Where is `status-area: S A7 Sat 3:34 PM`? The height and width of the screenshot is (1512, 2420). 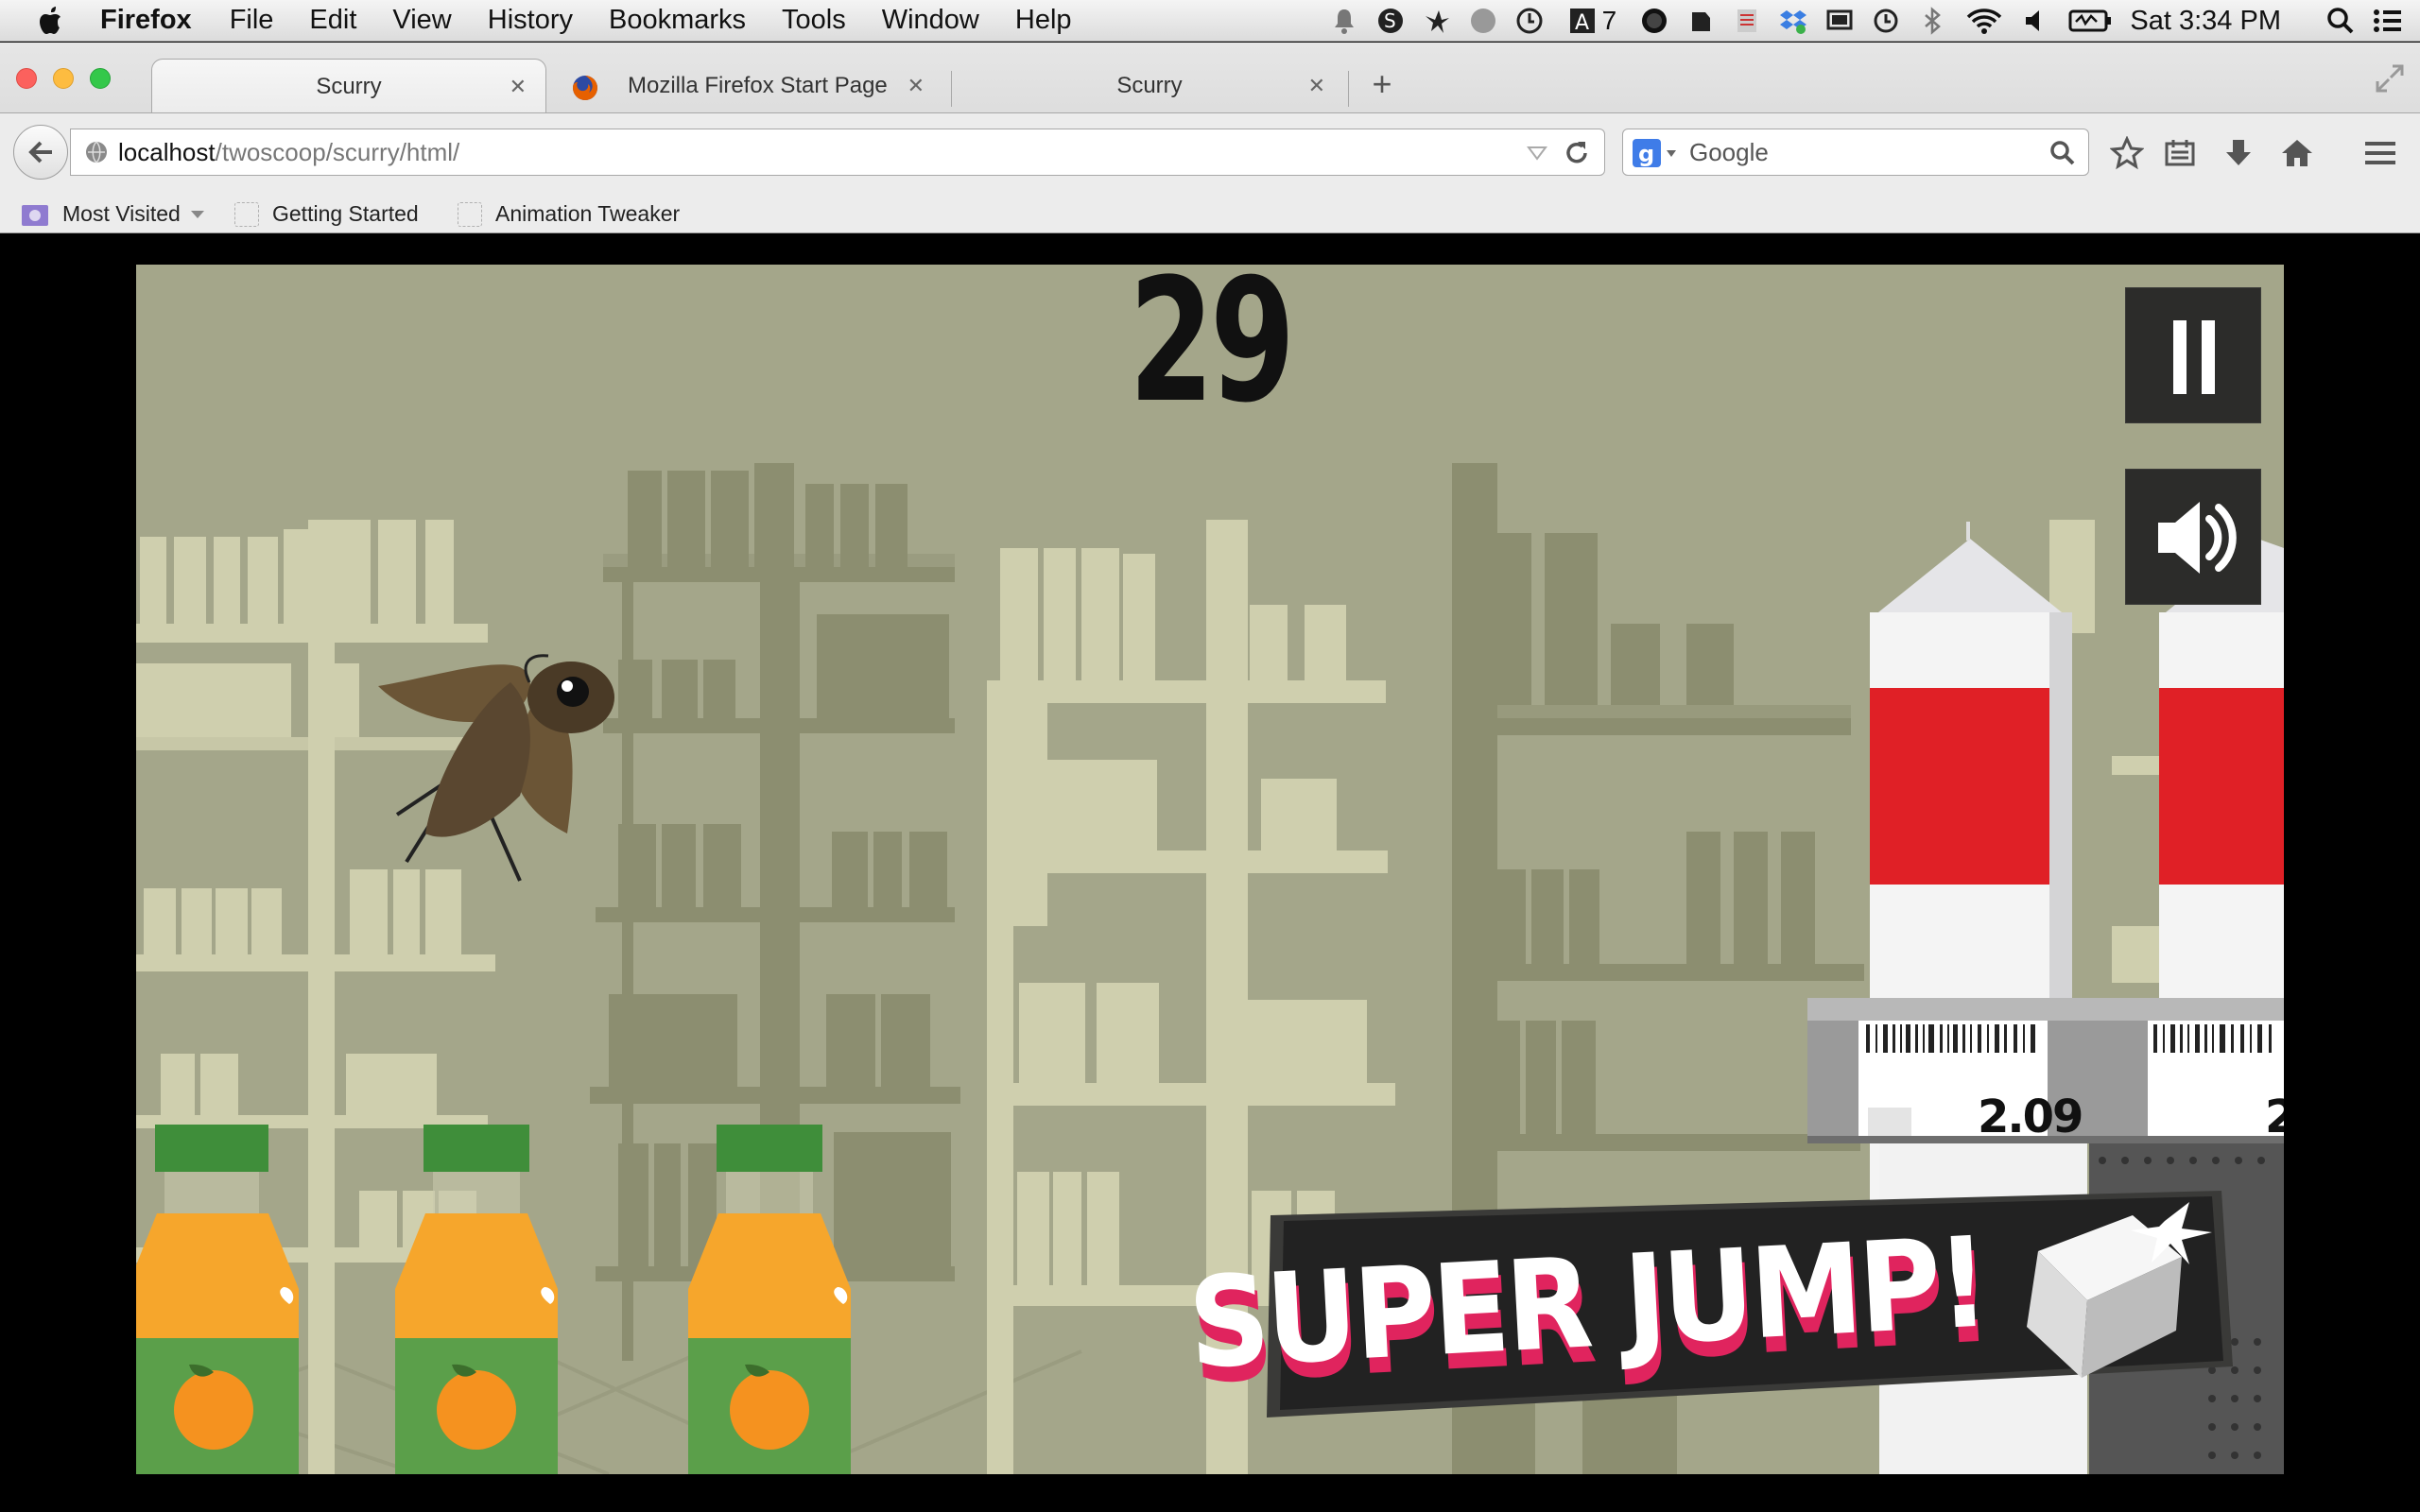
status-area: S A7 Sat 3:34 PM is located at coordinates (1875, 21).